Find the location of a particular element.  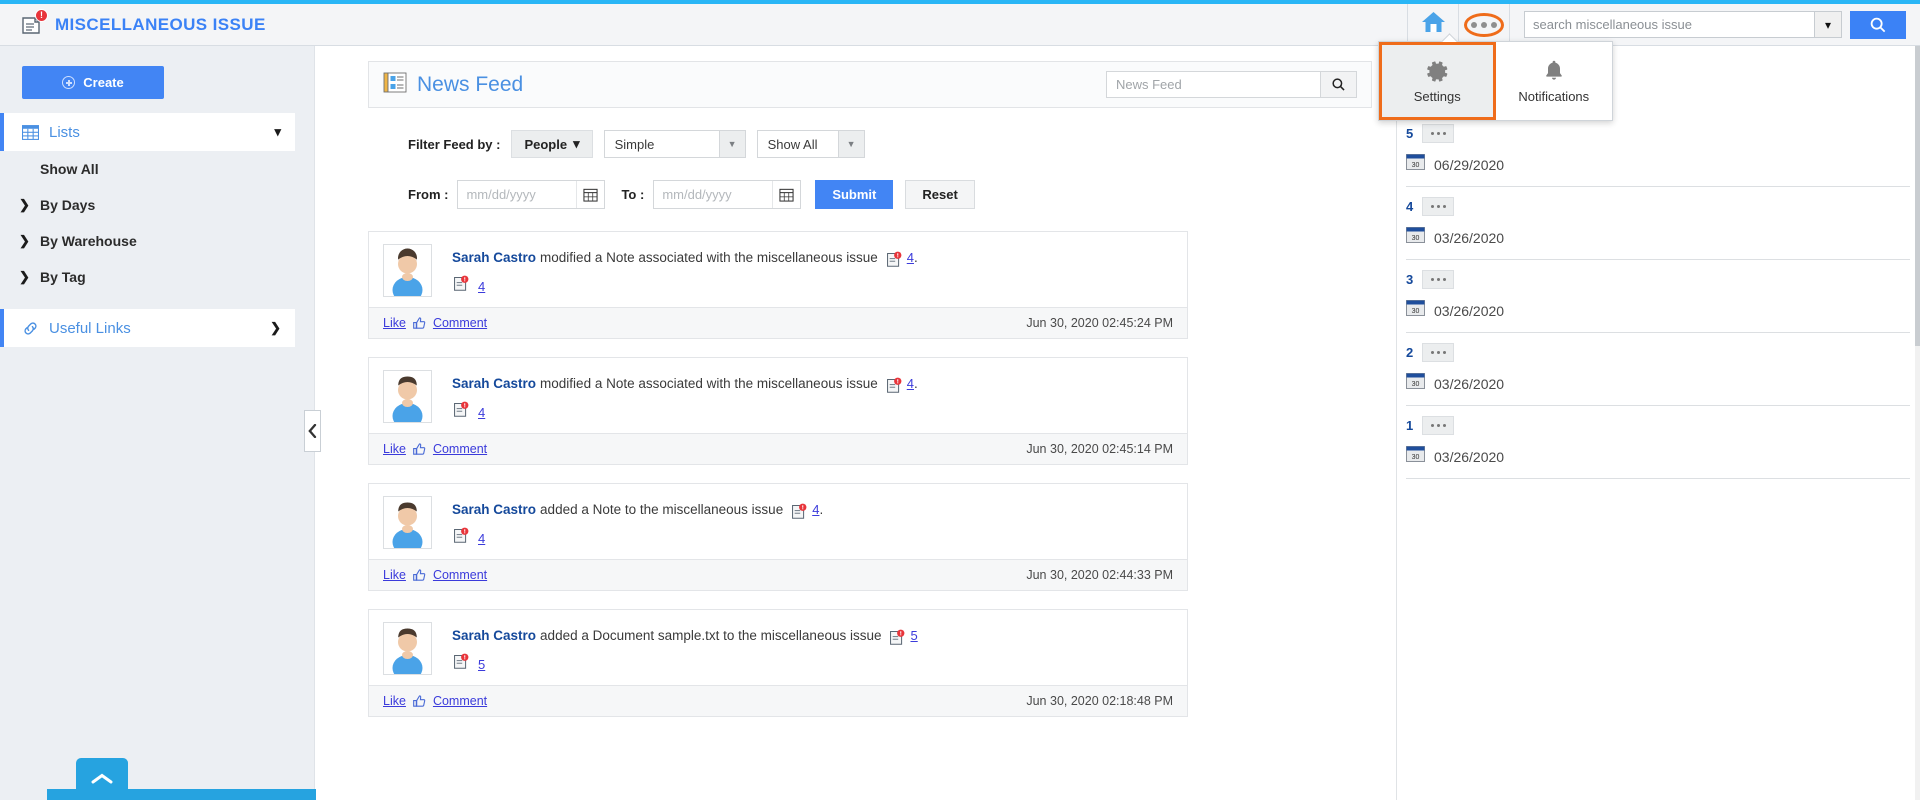

filter-people-label: People is located at coordinates (546, 144).